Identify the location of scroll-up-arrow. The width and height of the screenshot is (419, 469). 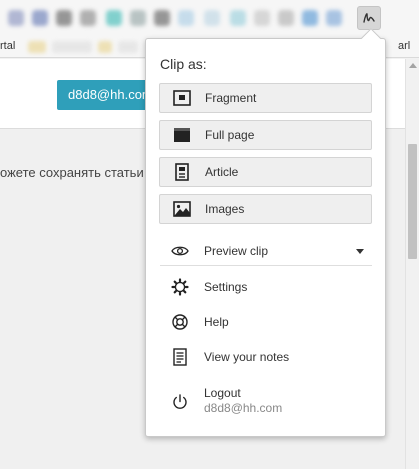
(413, 65).